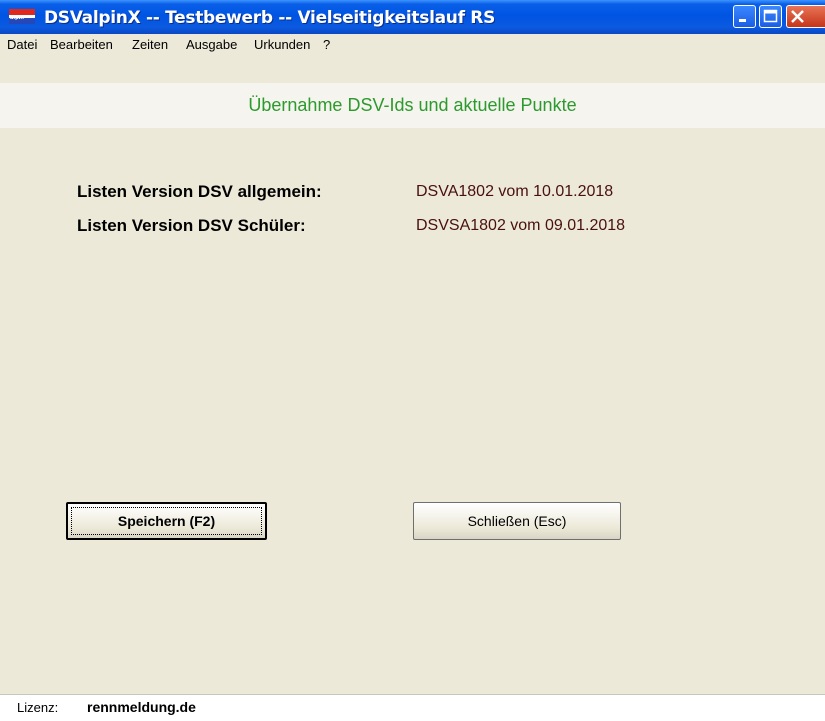 The width and height of the screenshot is (825, 721). I want to click on maximize-button, so click(770, 16).